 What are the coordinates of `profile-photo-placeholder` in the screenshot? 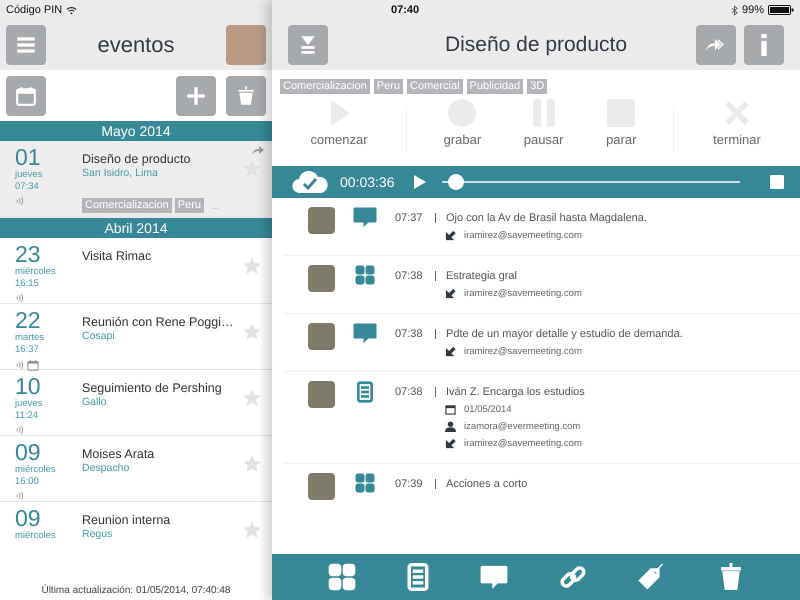 It's located at (246, 45).